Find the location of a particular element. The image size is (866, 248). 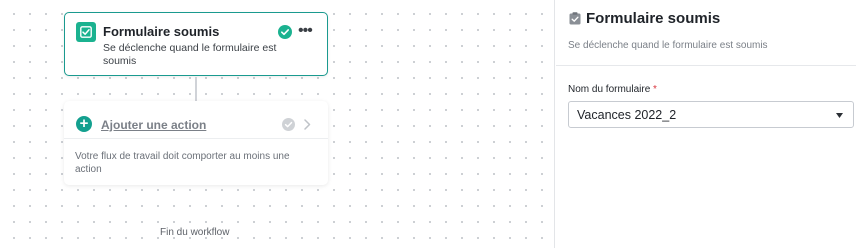

required-marker: * is located at coordinates (655, 89).